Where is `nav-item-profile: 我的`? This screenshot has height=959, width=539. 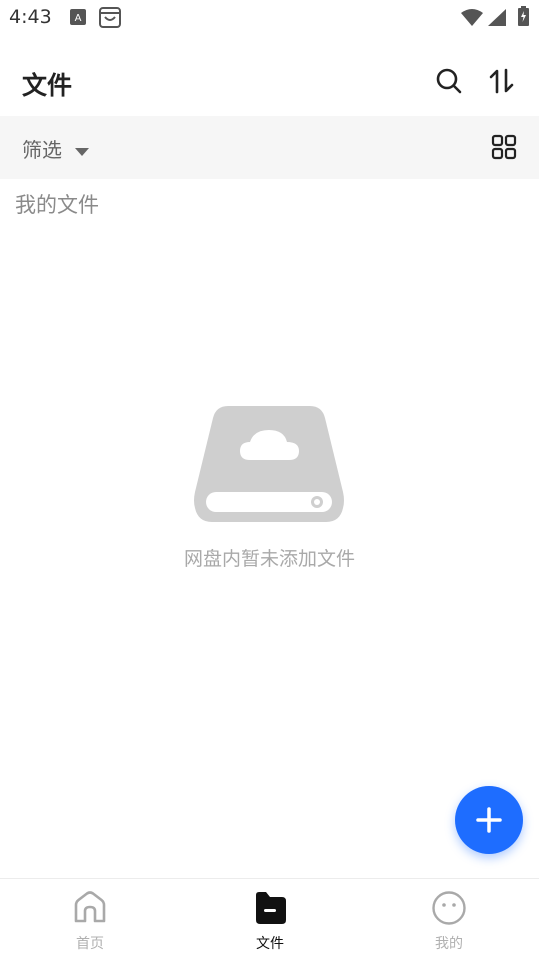
nav-item-profile: 我的 is located at coordinates (449, 919).